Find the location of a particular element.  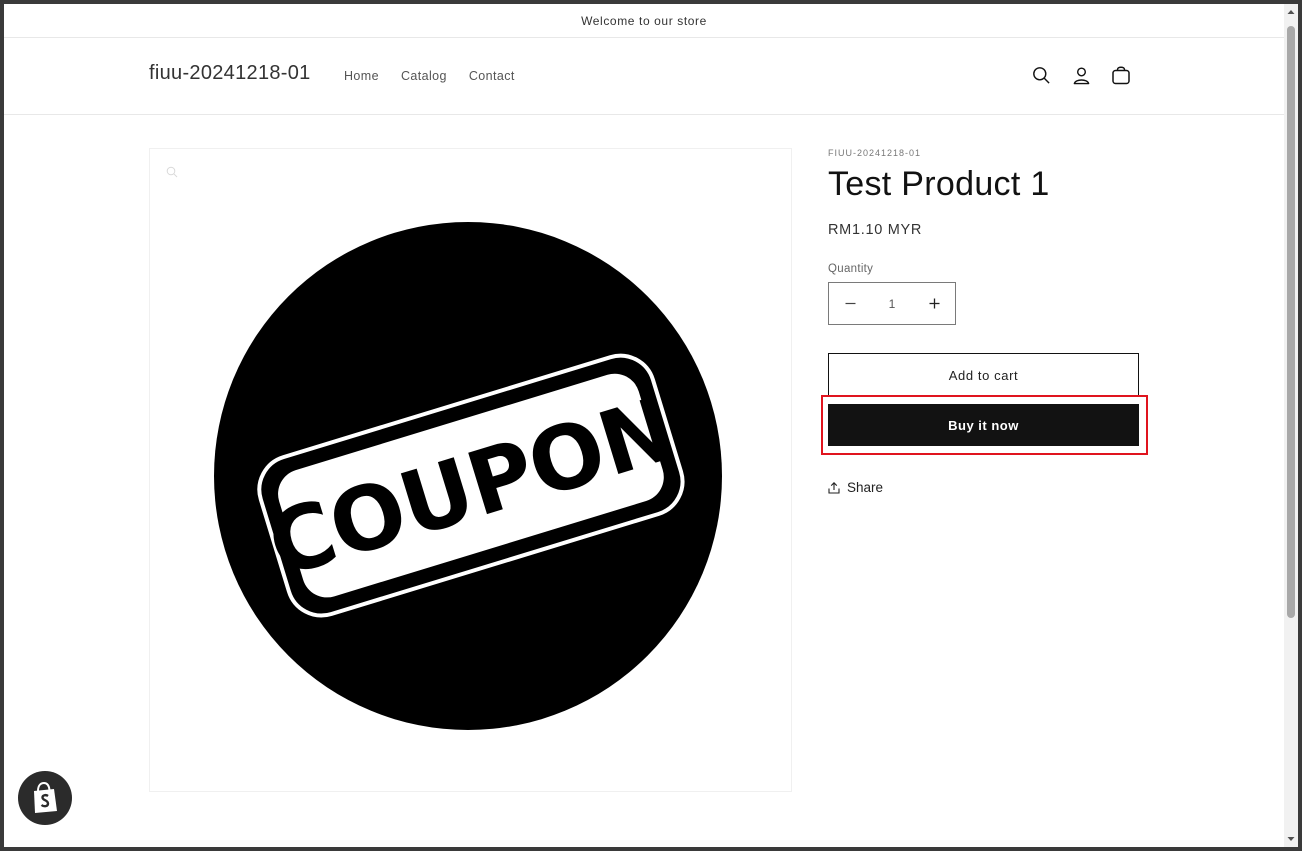

account-icon is located at coordinates (1081, 75).